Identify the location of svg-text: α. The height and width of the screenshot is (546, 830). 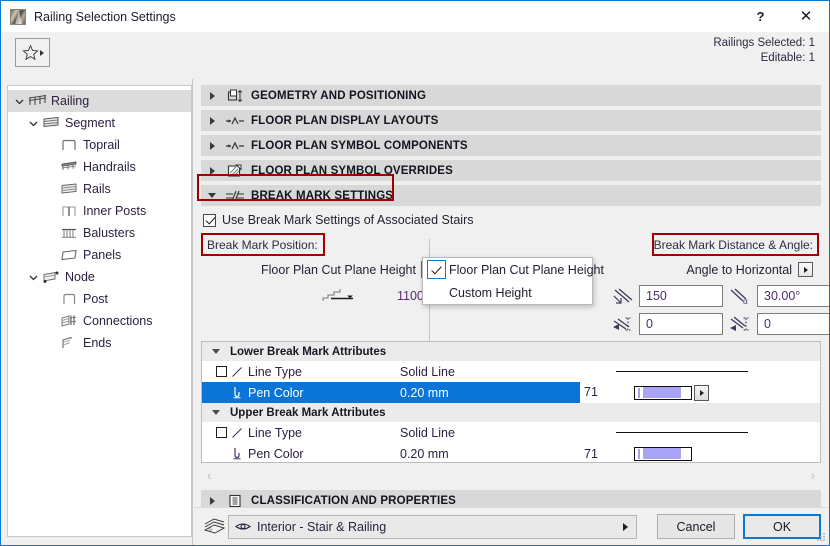
(745, 301).